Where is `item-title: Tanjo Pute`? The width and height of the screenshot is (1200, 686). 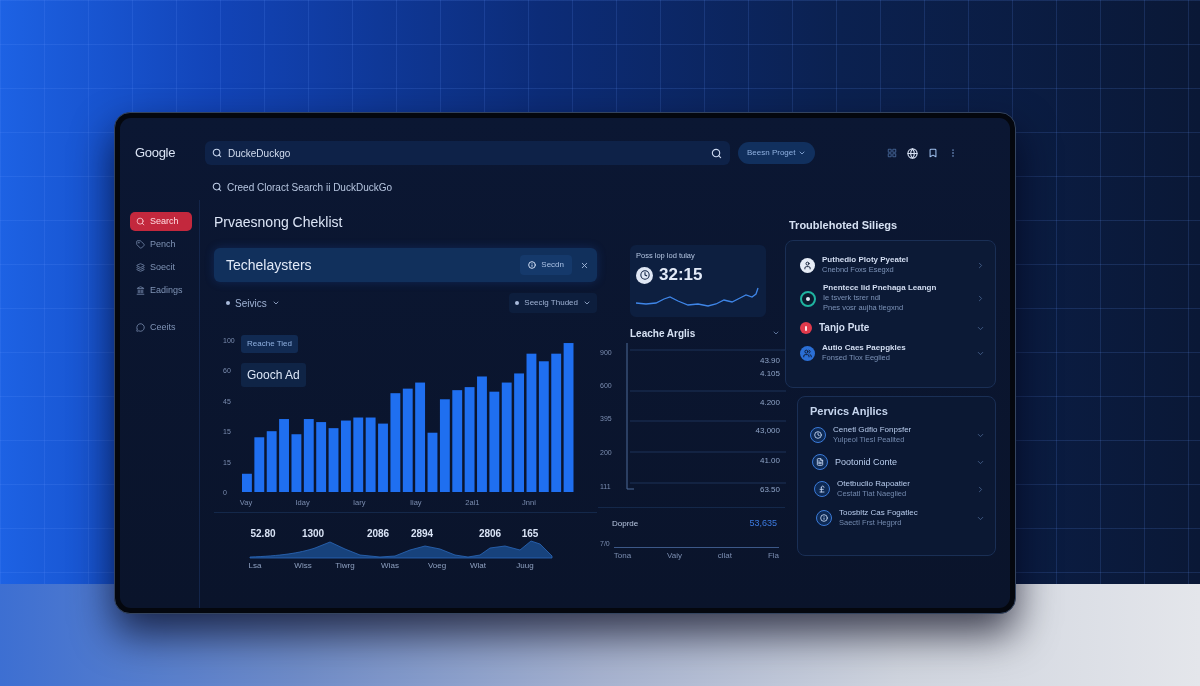 item-title: Tanjo Pute is located at coordinates (845, 328).